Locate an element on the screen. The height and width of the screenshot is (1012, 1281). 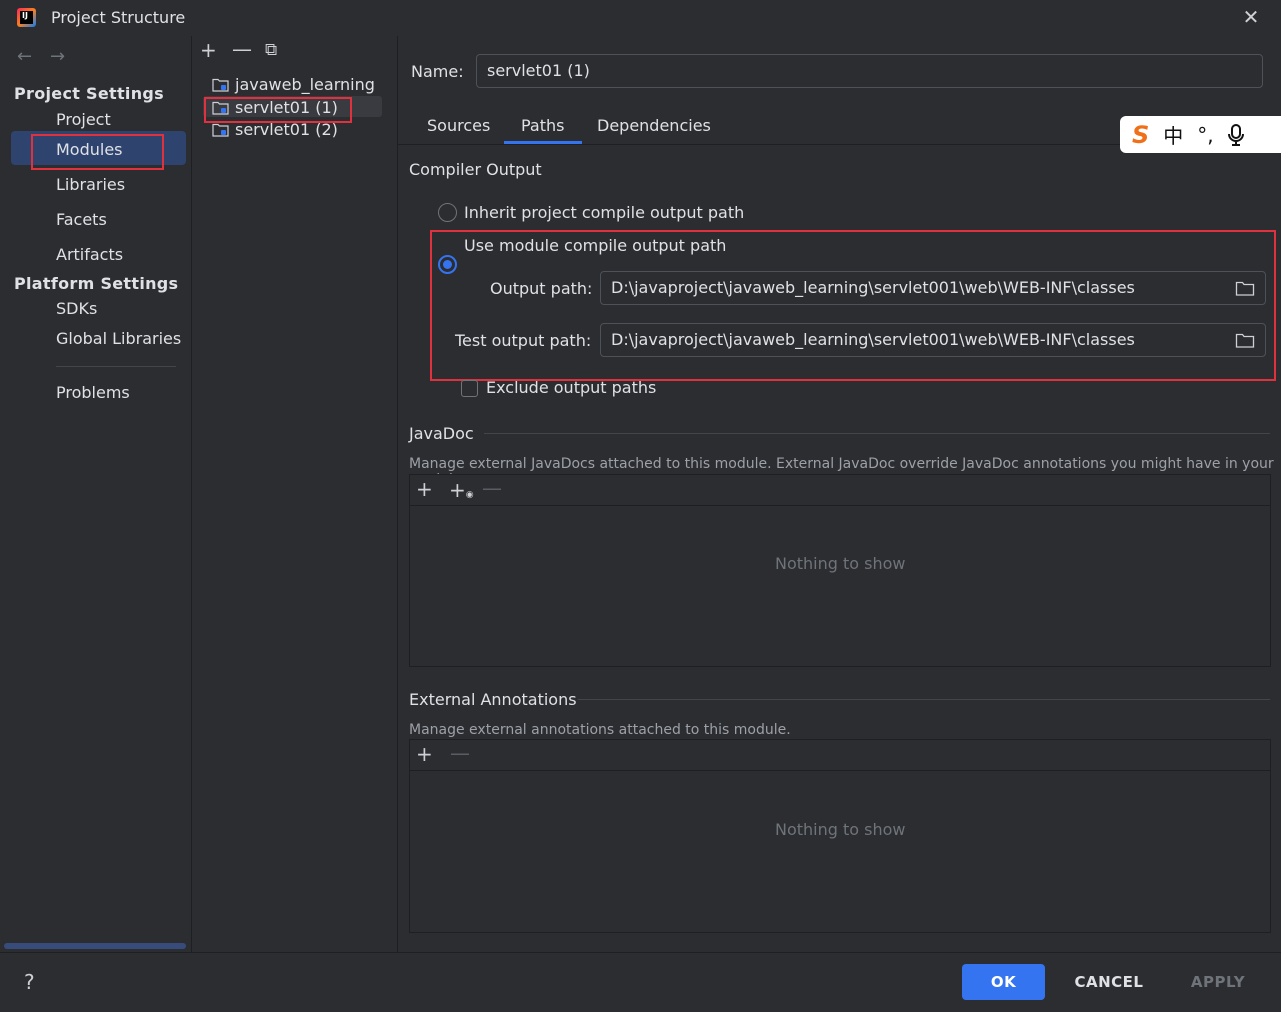
ime-language-toggle: 中 is located at coordinates (1173, 134).